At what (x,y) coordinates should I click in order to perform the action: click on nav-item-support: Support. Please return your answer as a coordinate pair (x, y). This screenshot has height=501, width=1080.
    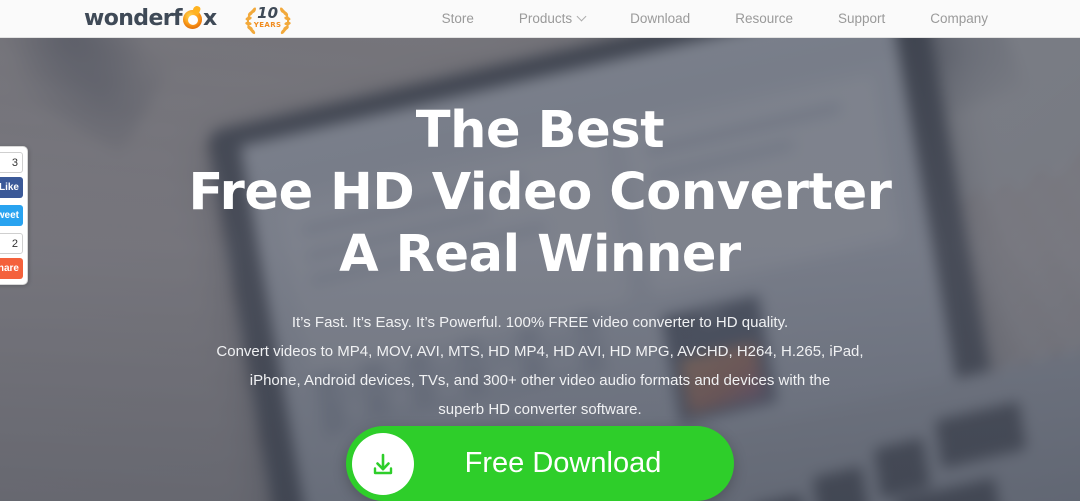
    Looking at the image, I should click on (861, 18).